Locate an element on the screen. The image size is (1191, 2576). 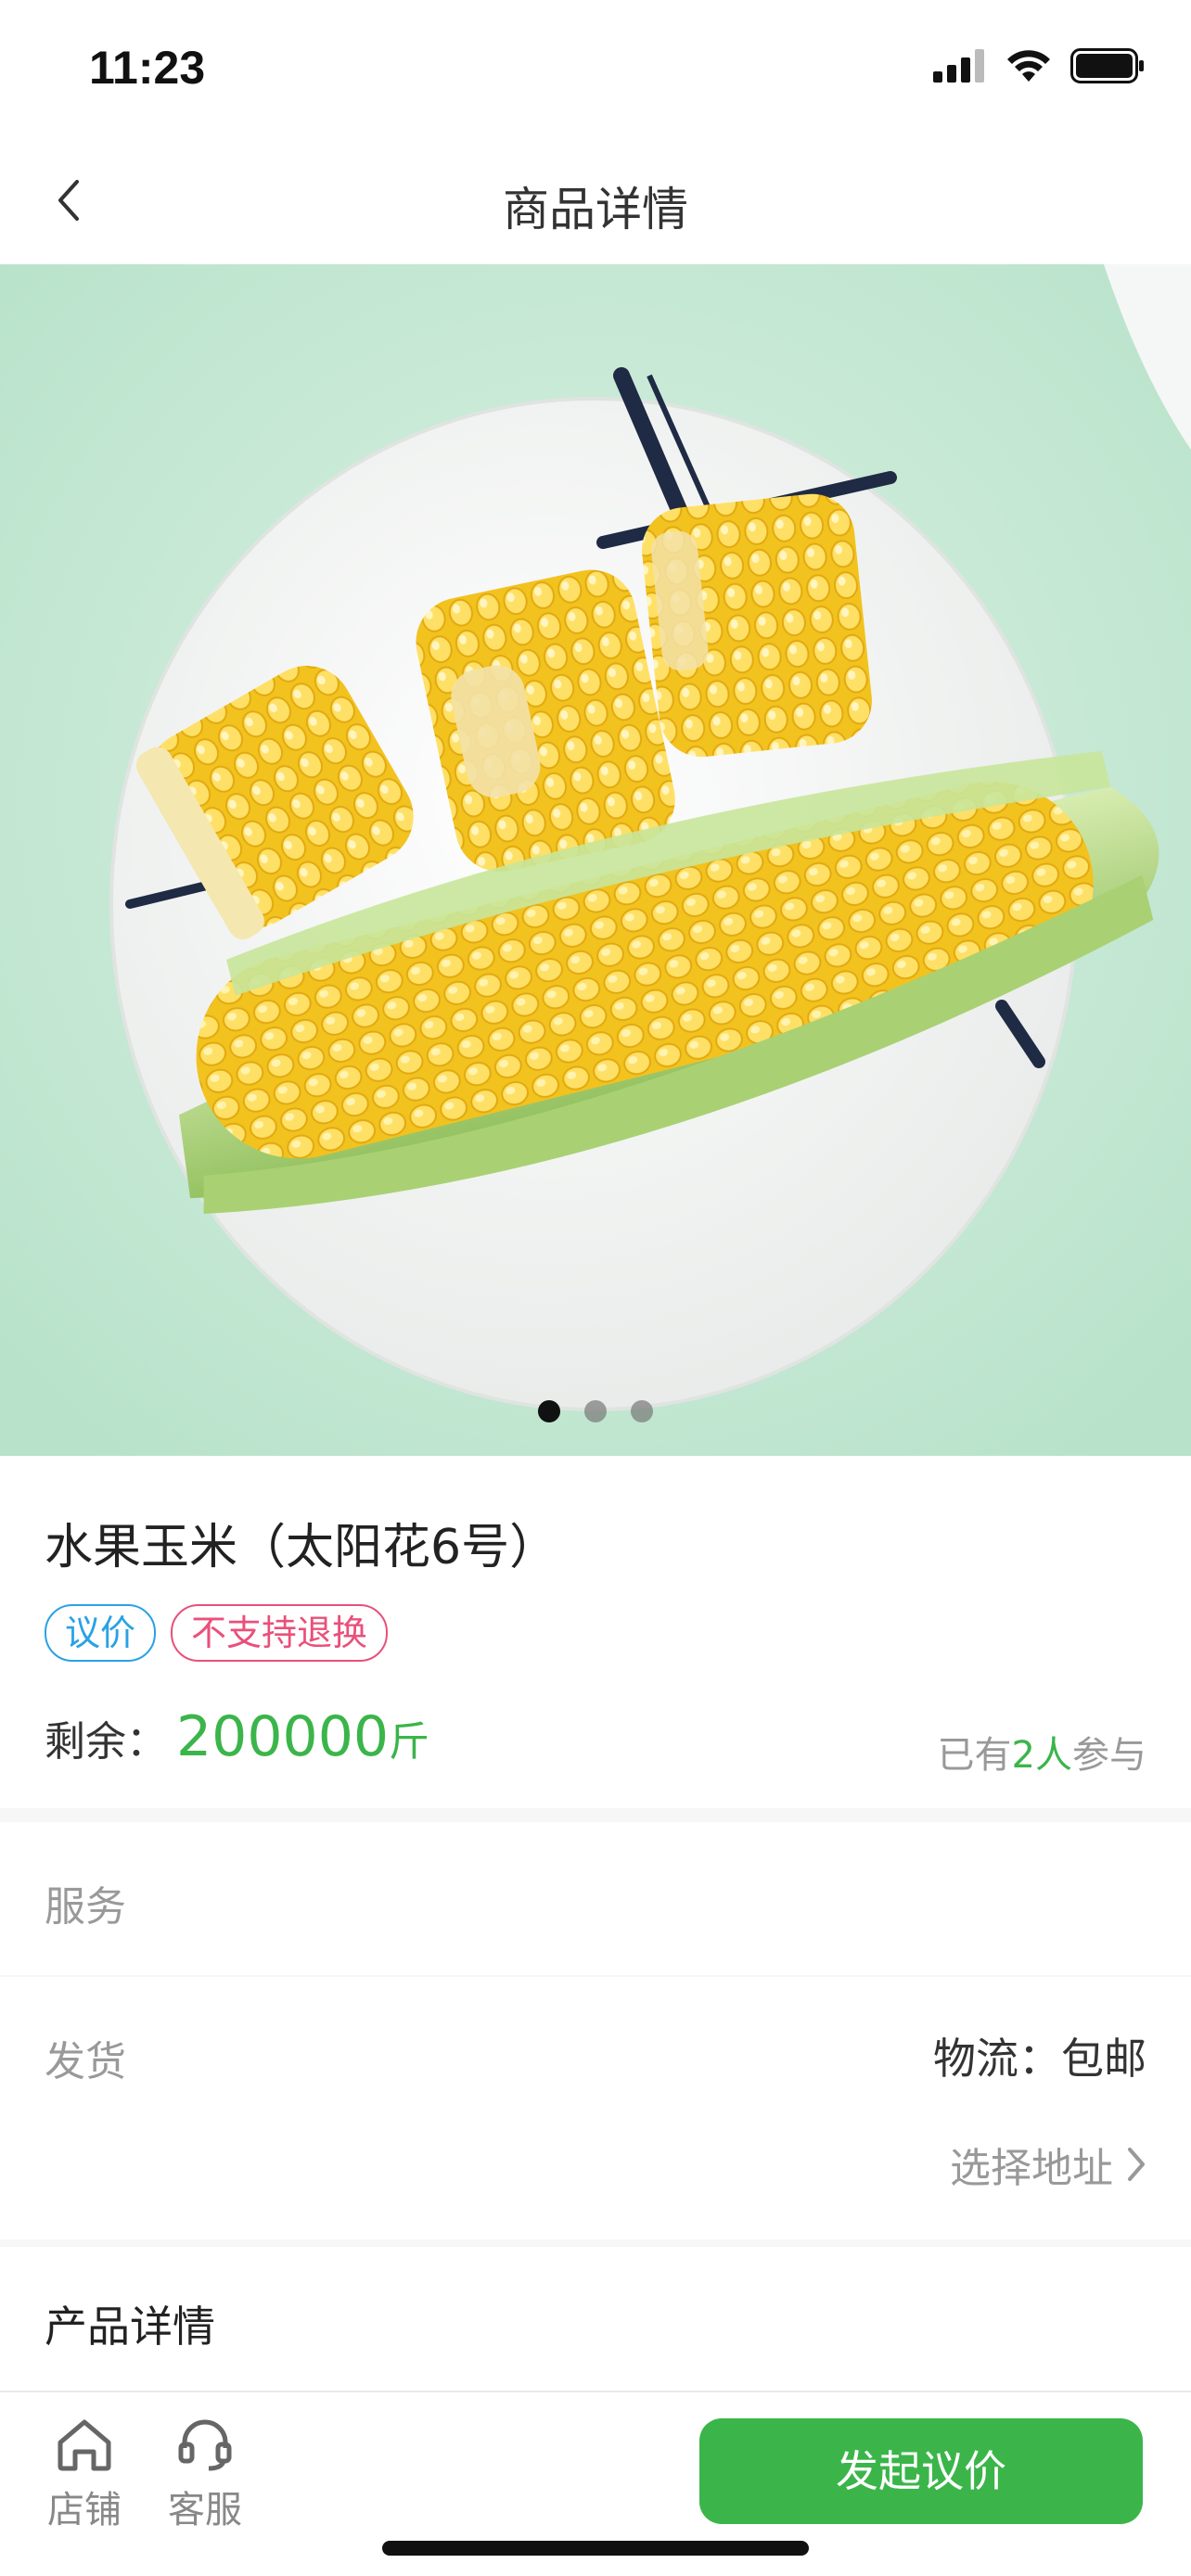
remaining-label: 剩余： is located at coordinates (106, 1742).